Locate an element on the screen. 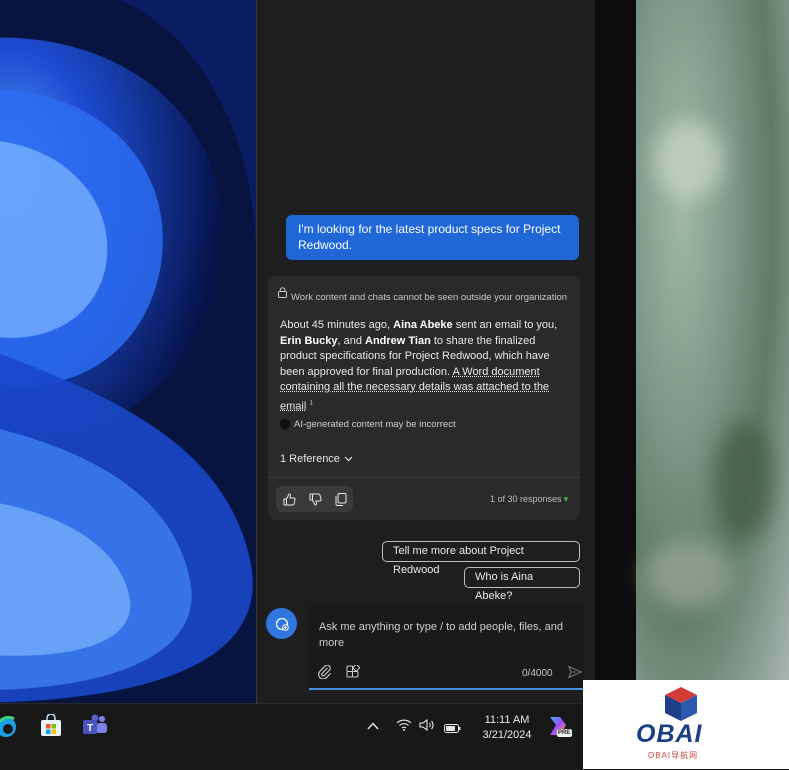 This screenshot has height=770, width=789. thumbs-down-button is located at coordinates (315, 499).